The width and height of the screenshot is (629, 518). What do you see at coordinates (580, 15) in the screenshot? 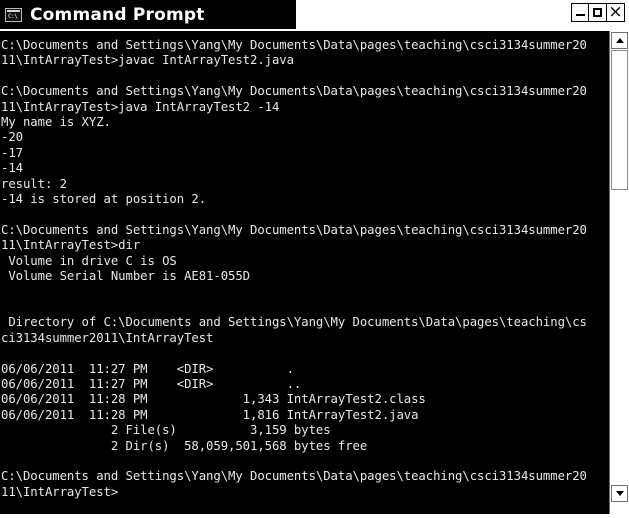
I see `minimize-icon` at bounding box center [580, 15].